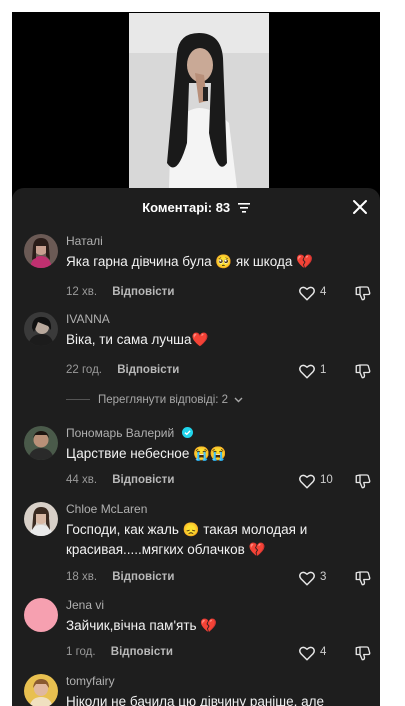 This screenshot has width=405, height=706. I want to click on comment-meta: 1 год. Відповісти, so click(119, 652).